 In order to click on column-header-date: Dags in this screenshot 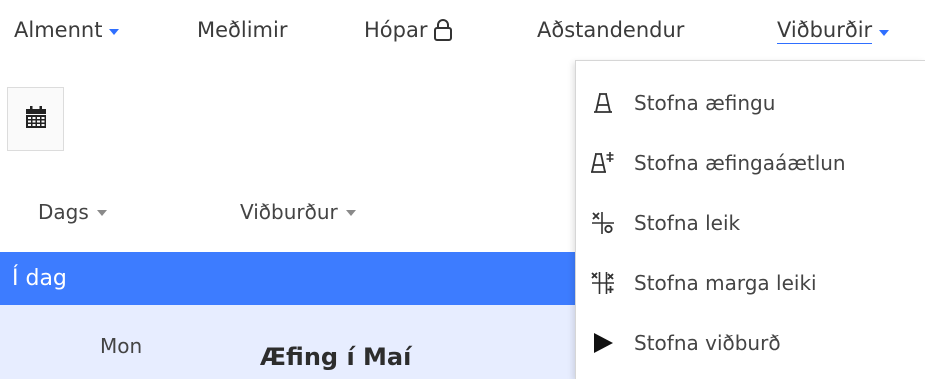, I will do `click(72, 212)`.